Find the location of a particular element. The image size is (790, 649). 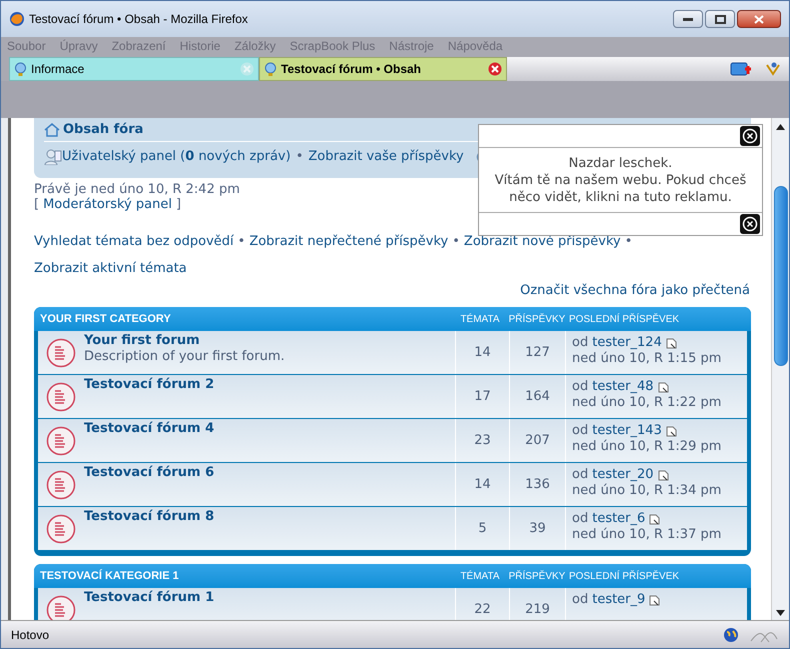

quick-link: Vyhledat témata bez odpovědí is located at coordinates (134, 241).